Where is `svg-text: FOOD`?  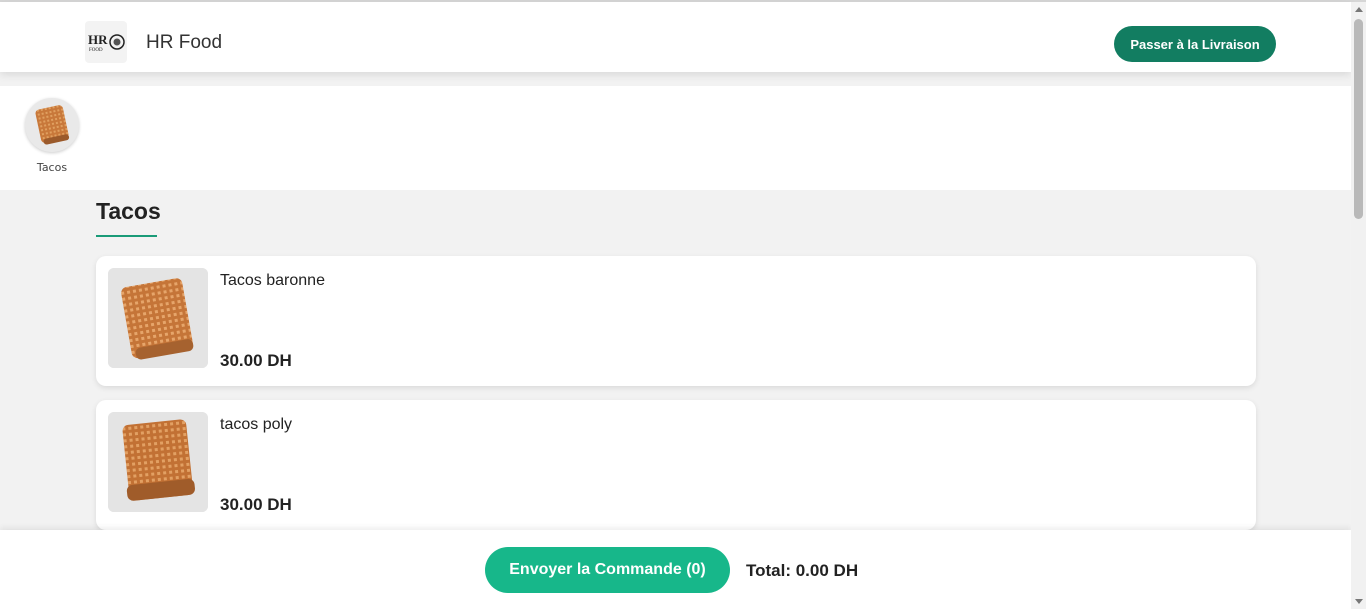 svg-text: FOOD is located at coordinates (96, 50).